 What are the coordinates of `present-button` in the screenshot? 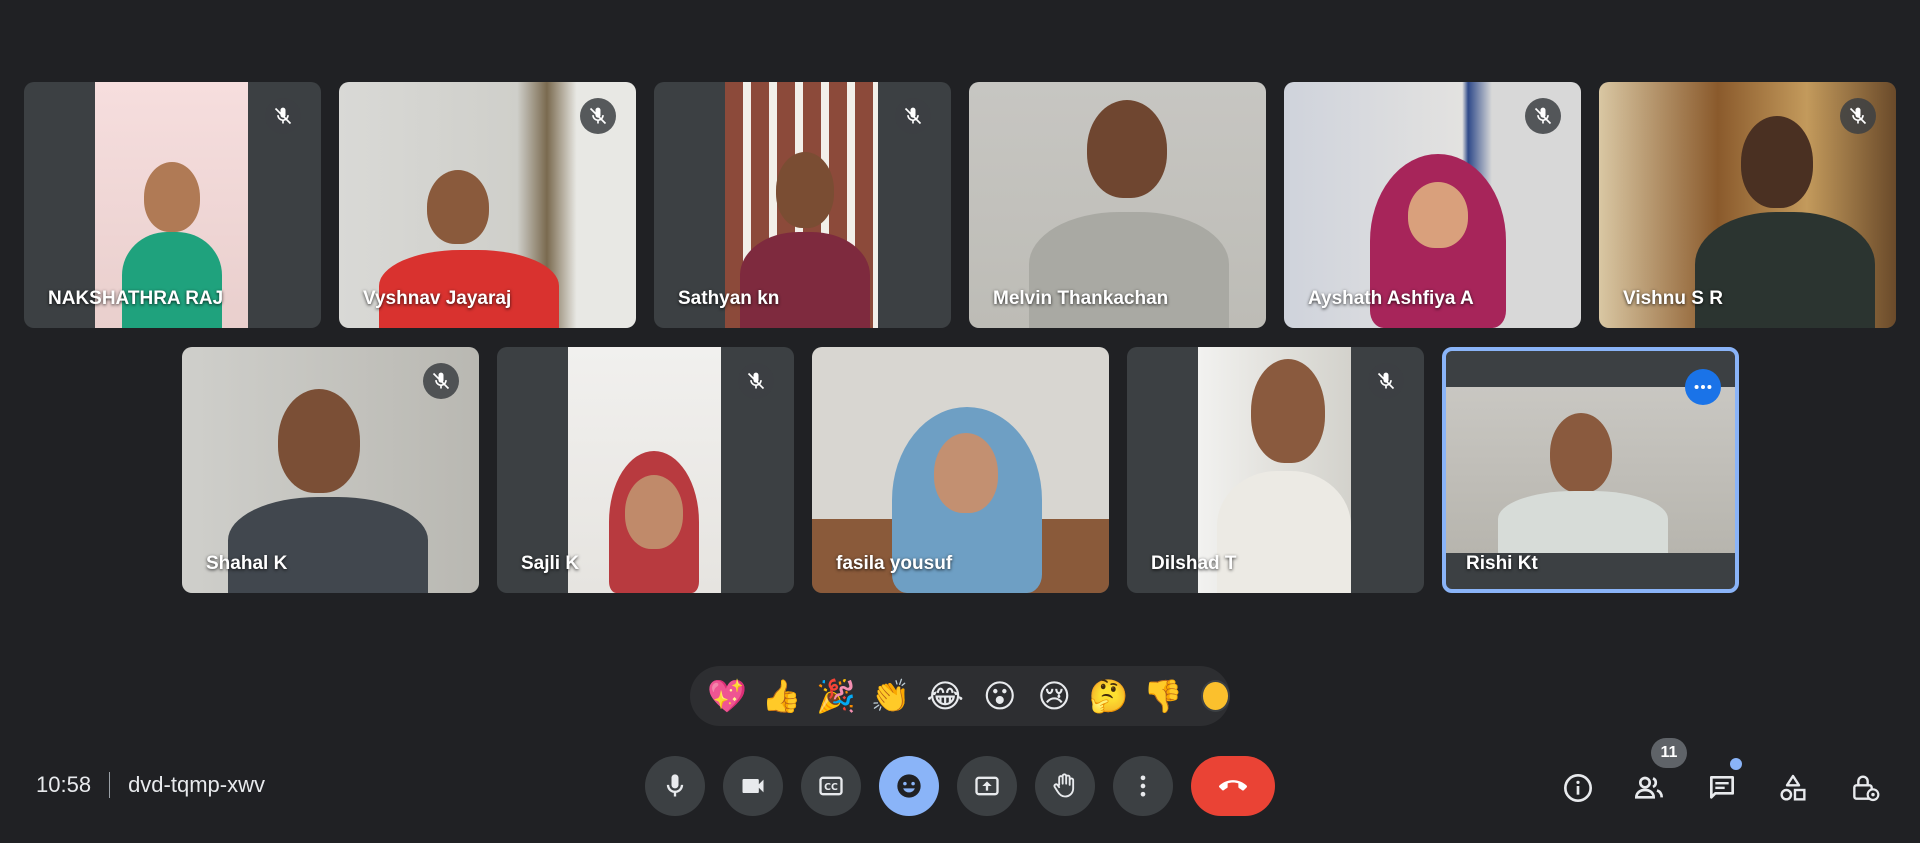 It's located at (987, 786).